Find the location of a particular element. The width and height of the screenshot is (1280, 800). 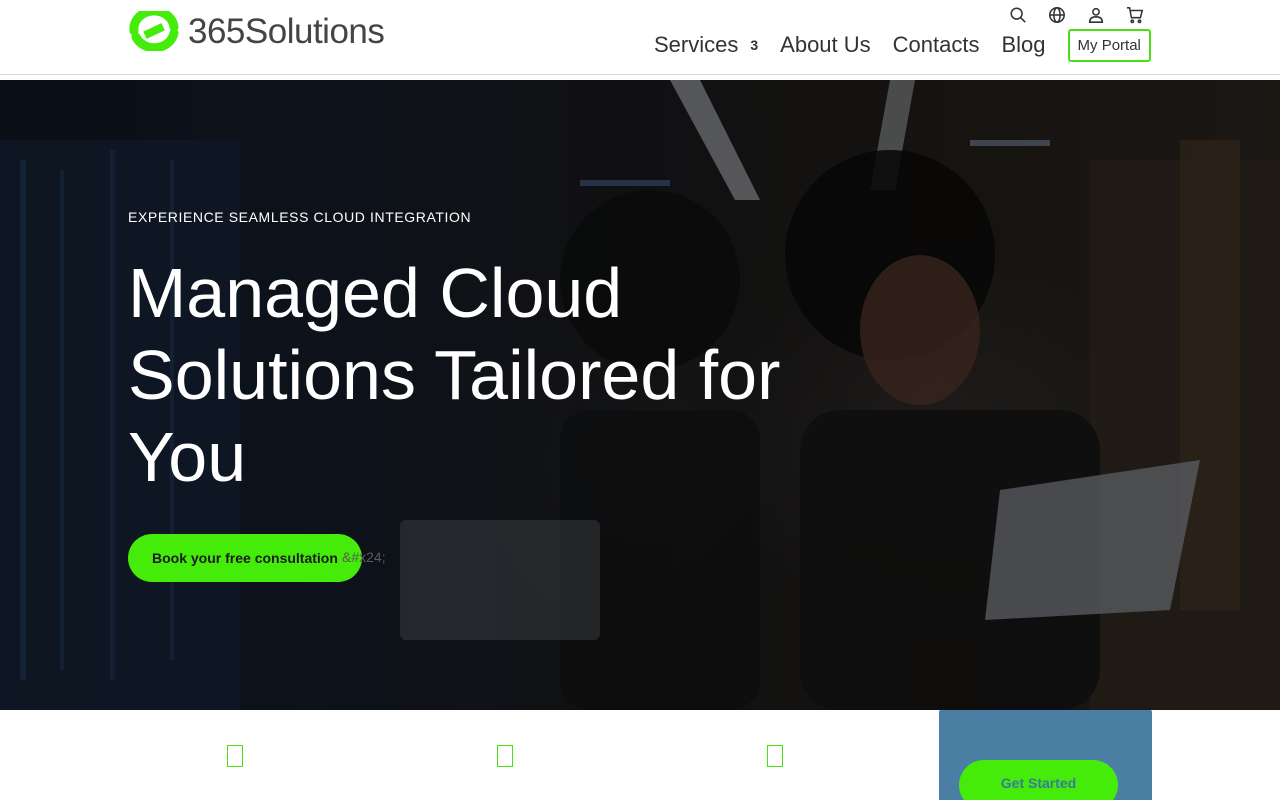

nav-item-services: Services 3 is located at coordinates (706, 45).